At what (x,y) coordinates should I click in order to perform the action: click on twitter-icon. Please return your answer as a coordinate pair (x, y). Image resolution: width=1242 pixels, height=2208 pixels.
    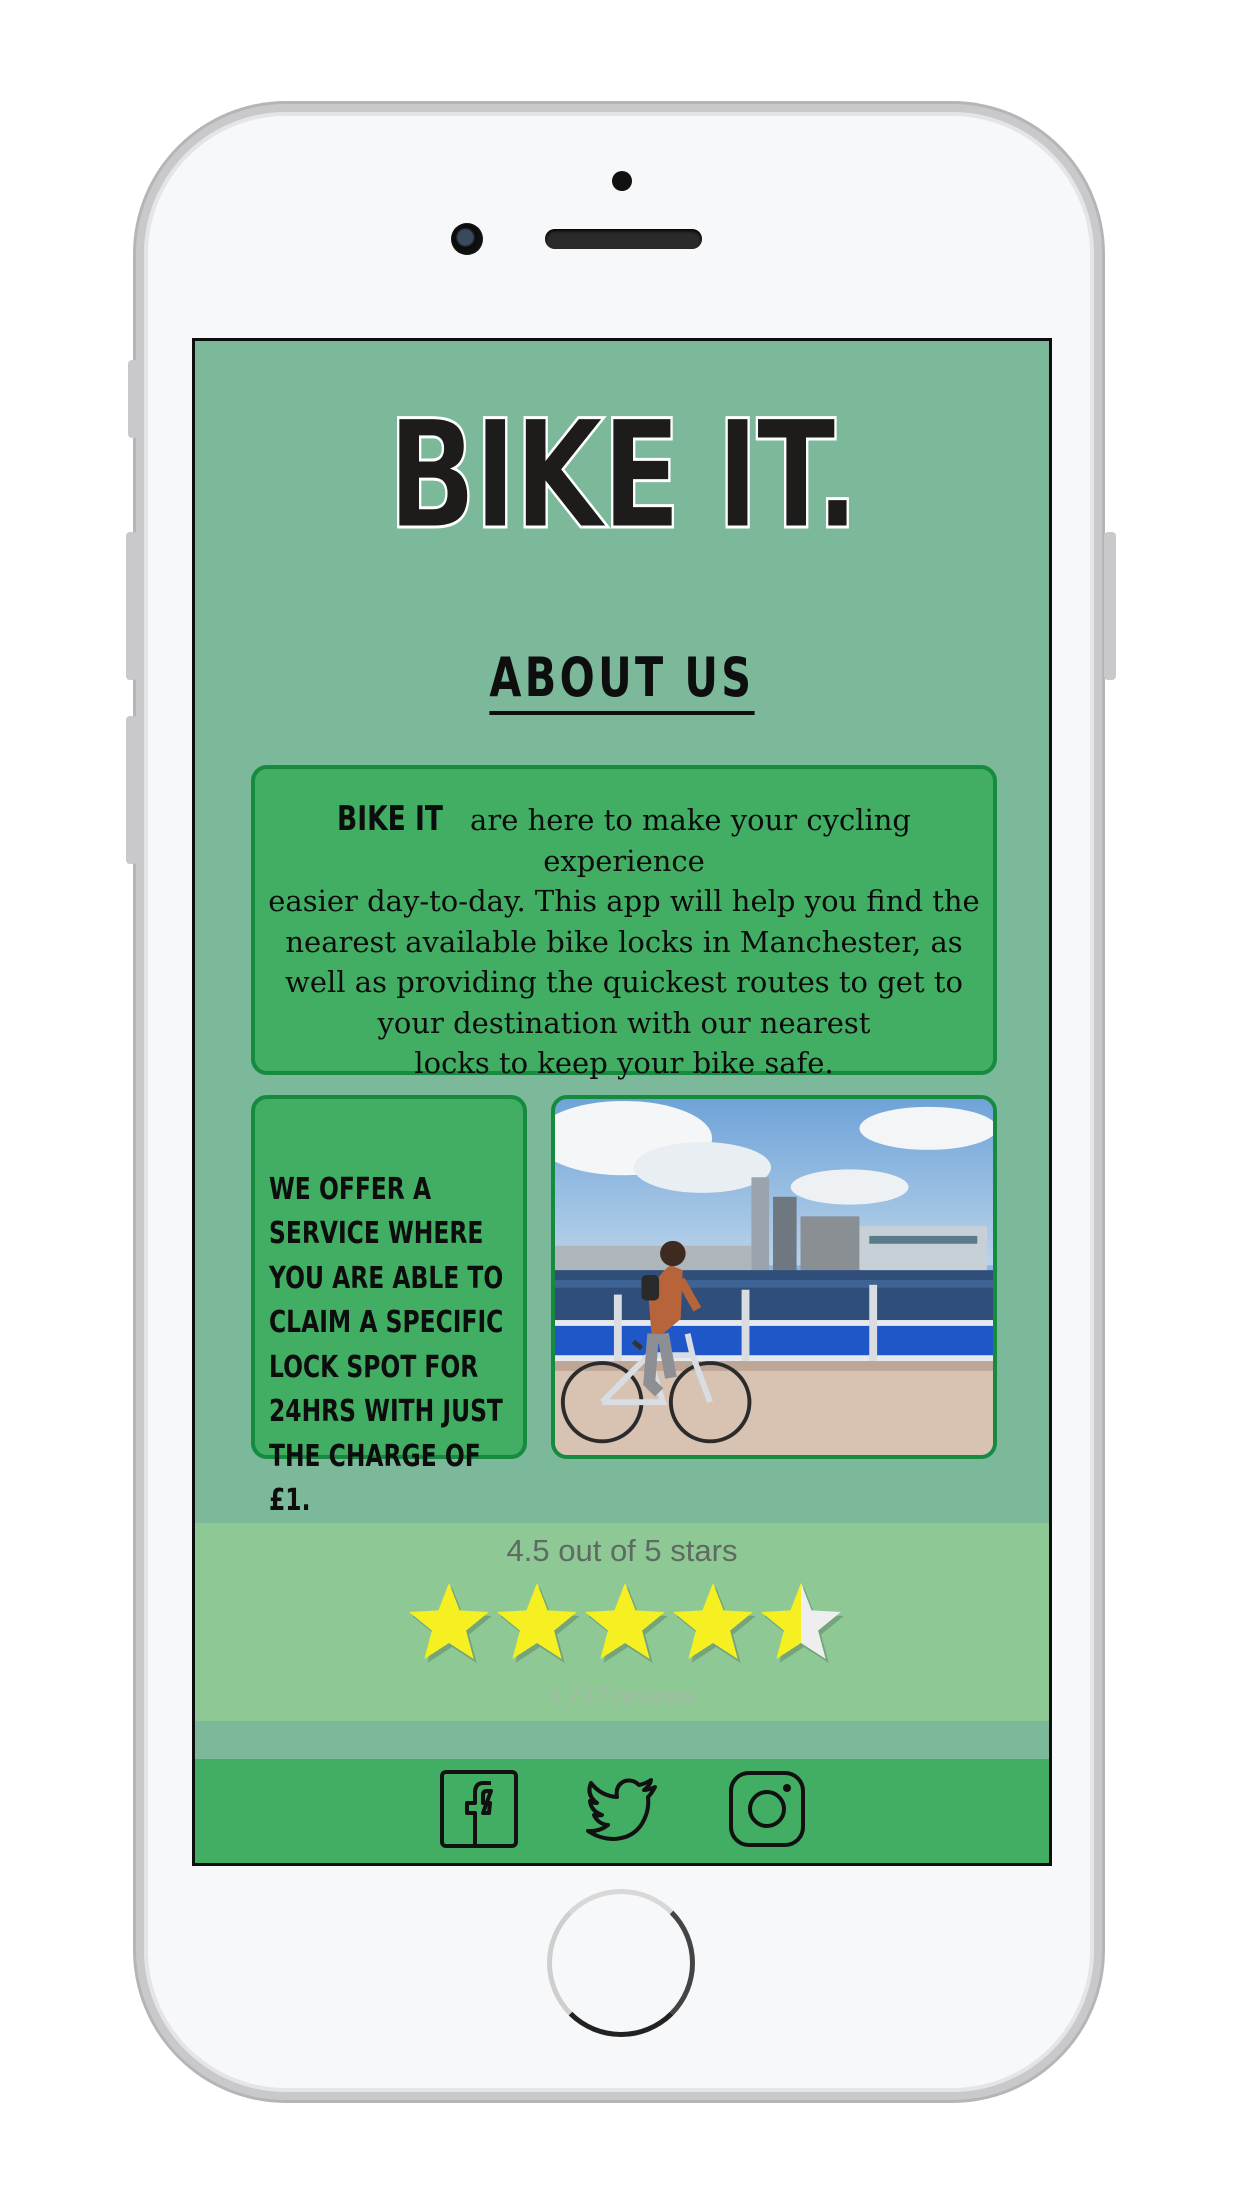
    Looking at the image, I should click on (623, 1809).